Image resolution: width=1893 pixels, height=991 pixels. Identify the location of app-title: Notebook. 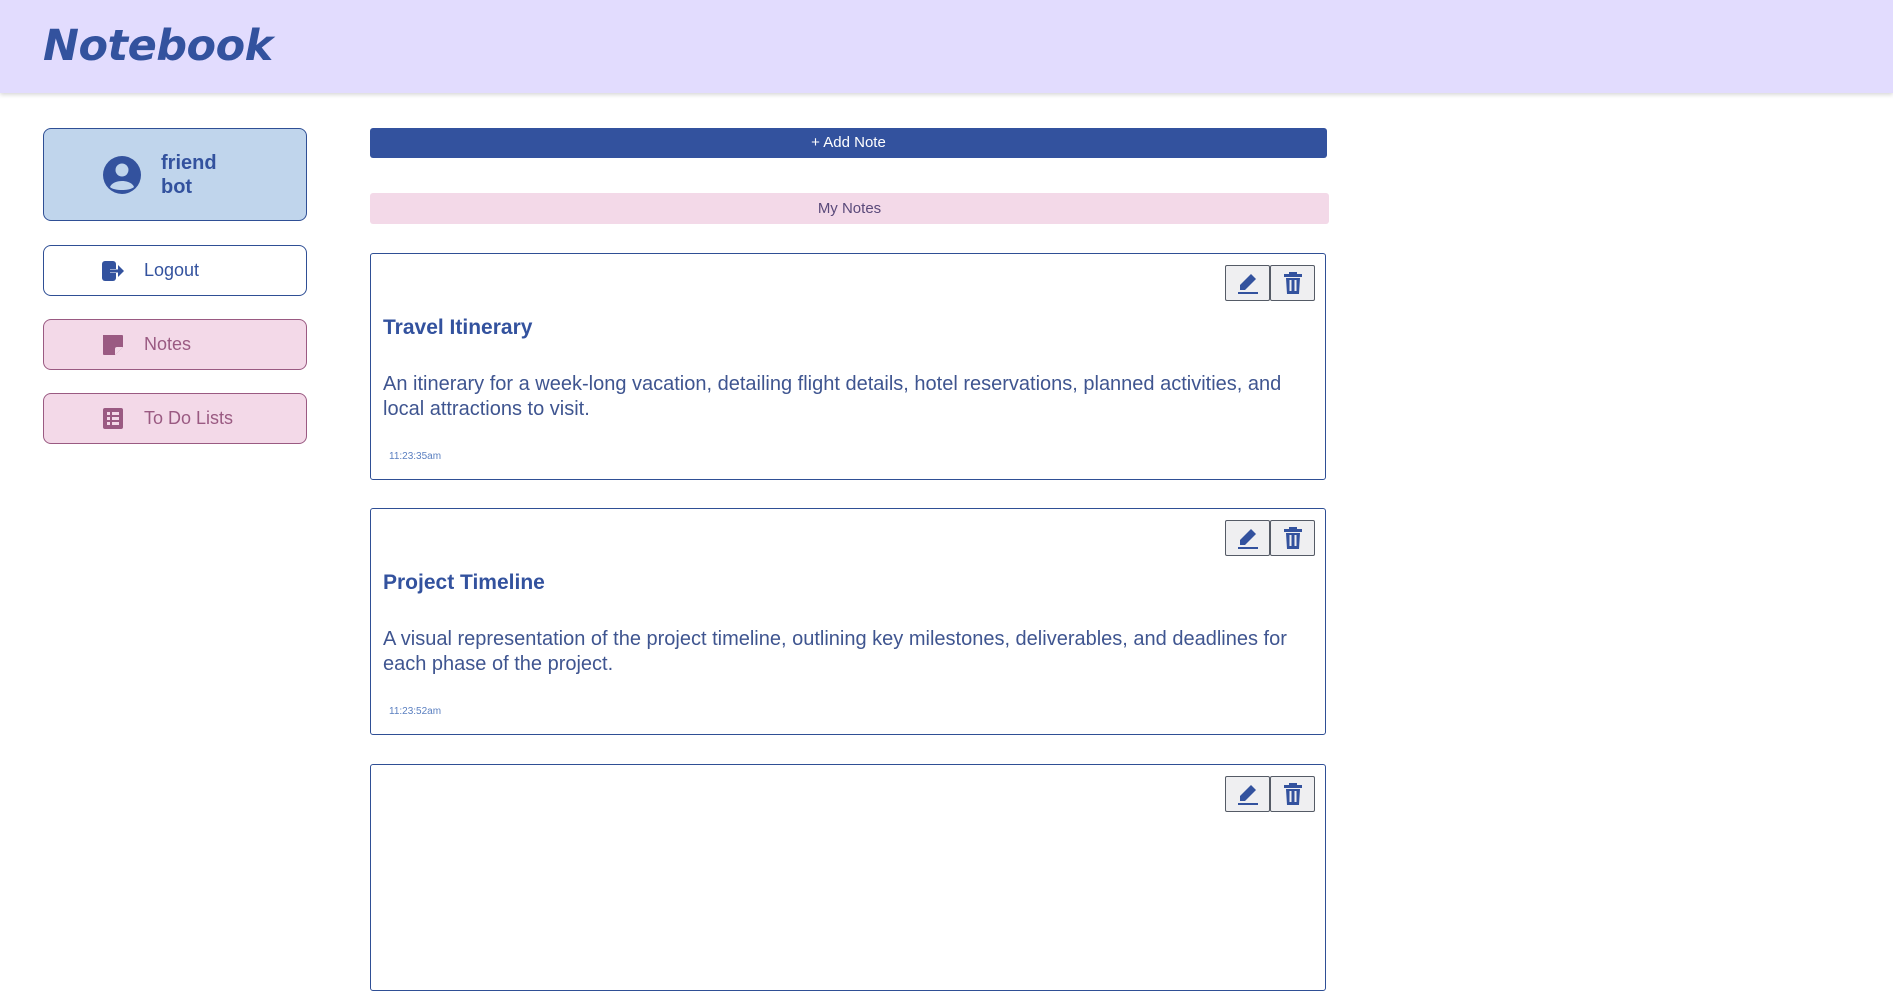
(158, 46).